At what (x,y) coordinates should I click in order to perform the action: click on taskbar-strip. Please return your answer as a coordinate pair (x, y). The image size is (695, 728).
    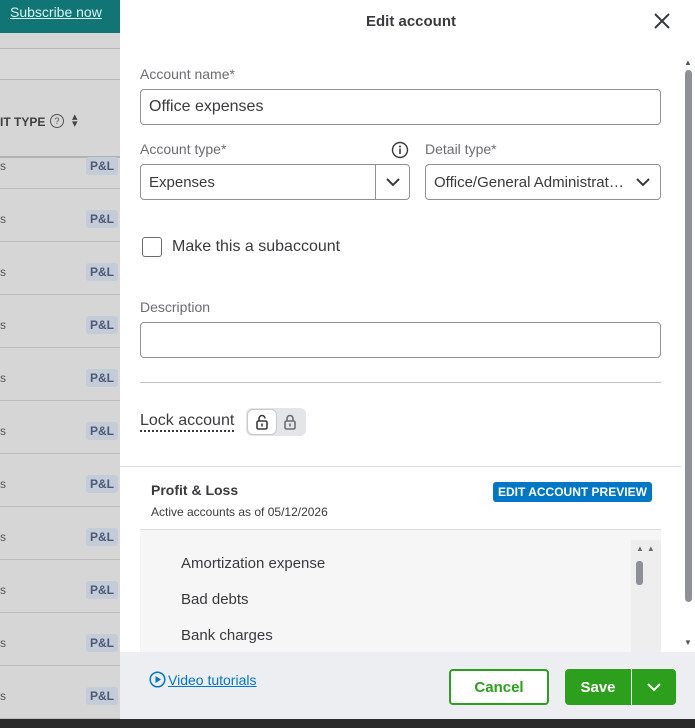
    Looking at the image, I should click on (347, 723).